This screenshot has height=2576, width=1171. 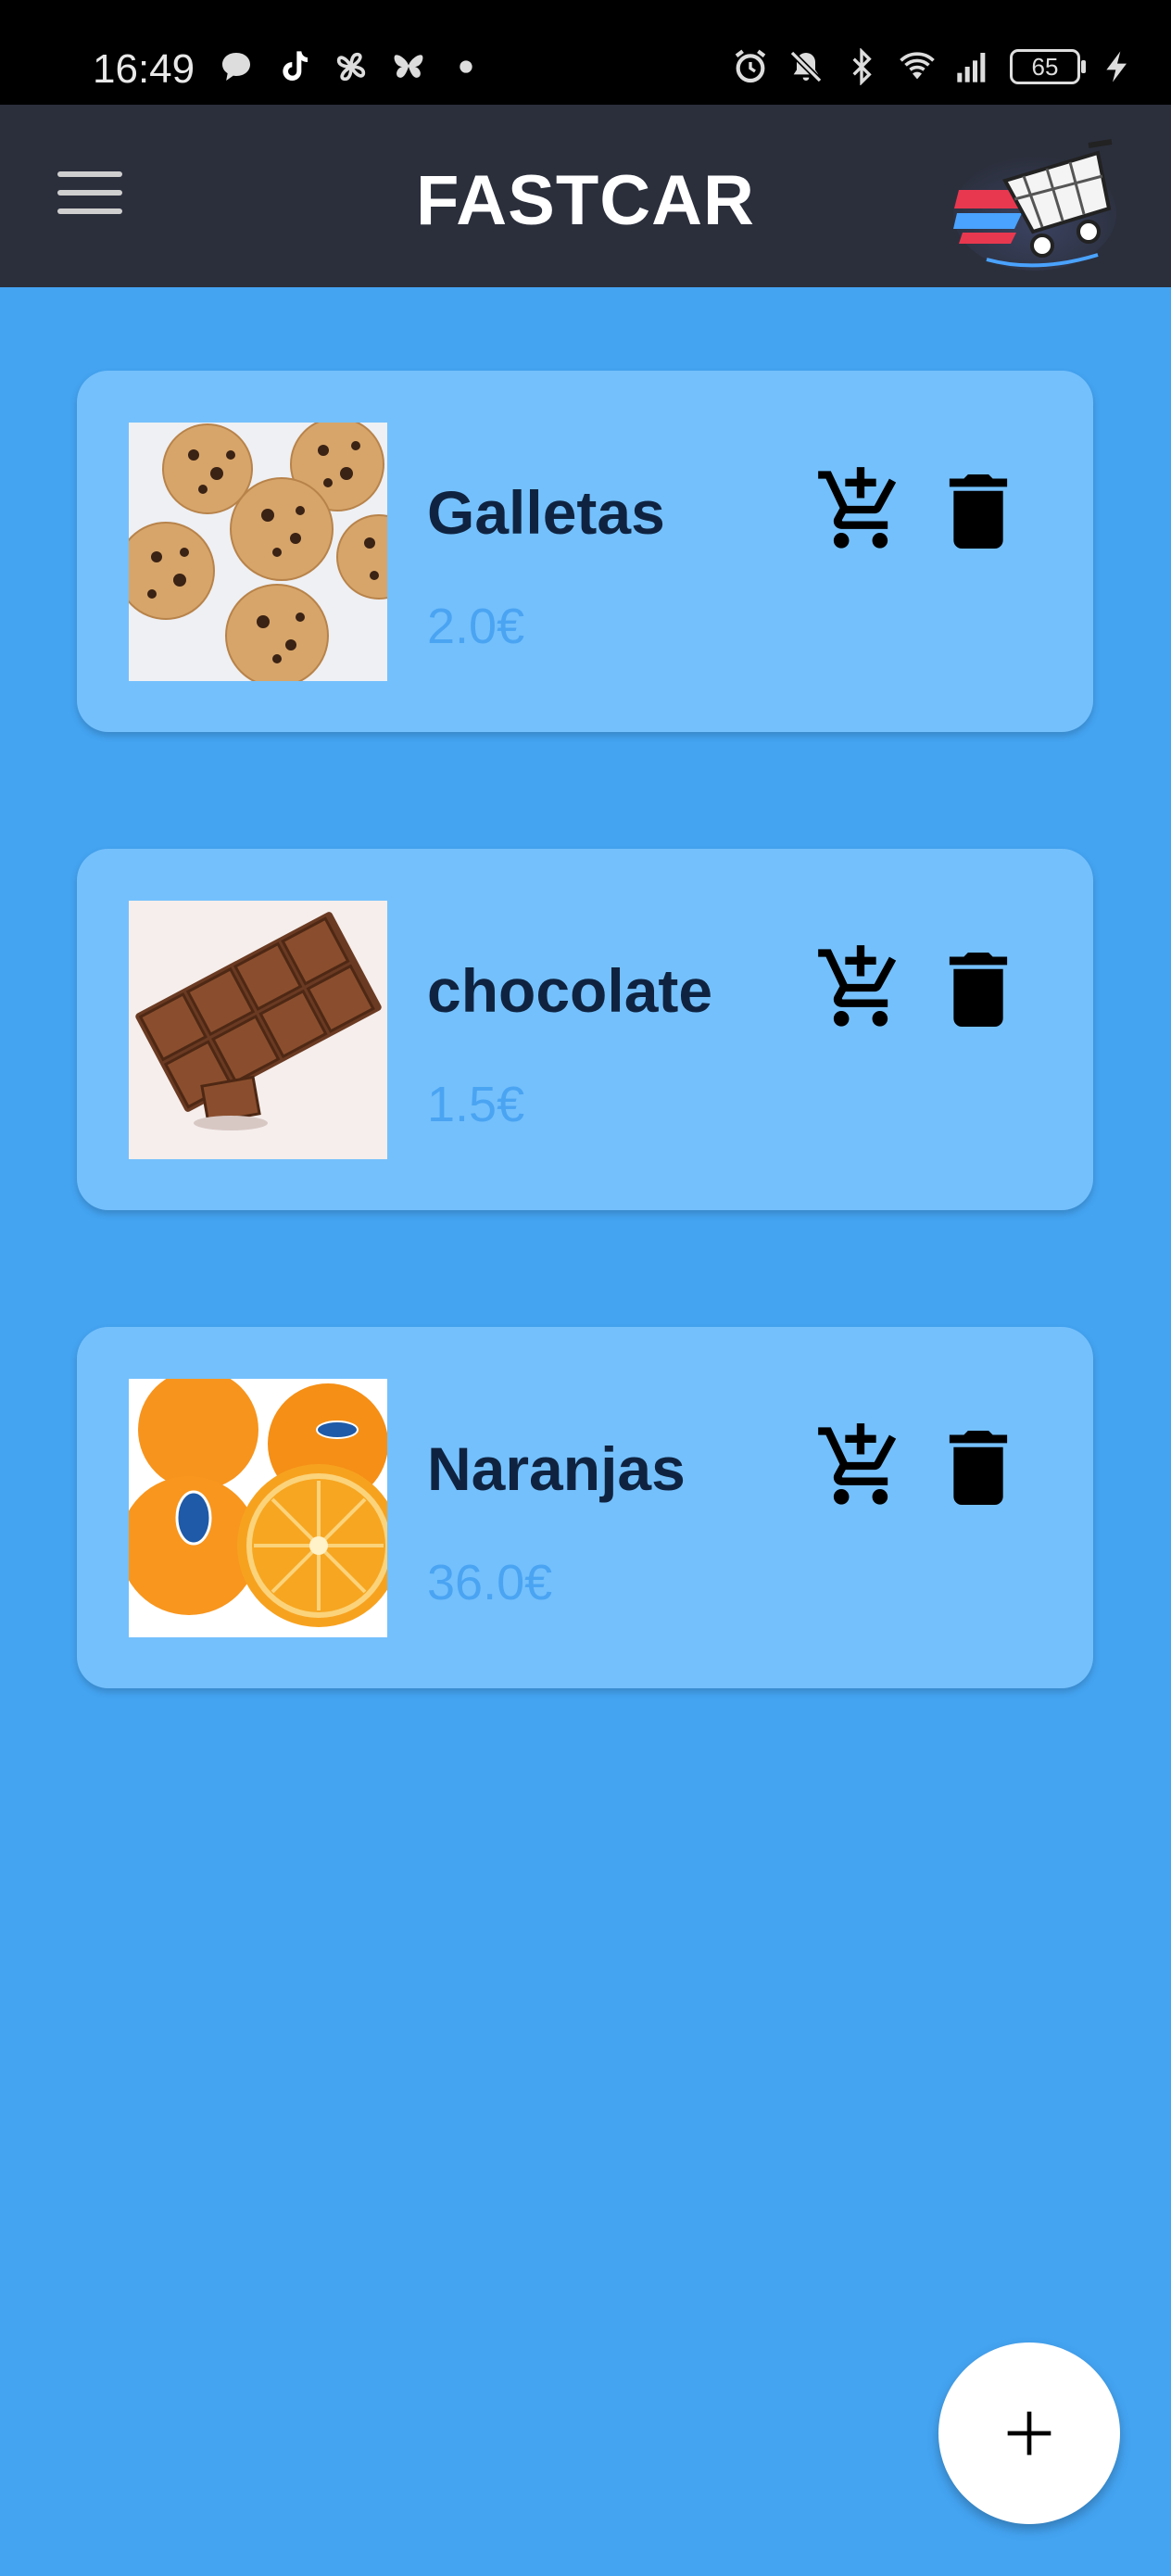 What do you see at coordinates (557, 1468) in the screenshot?
I see `product-name: Naranjas` at bounding box center [557, 1468].